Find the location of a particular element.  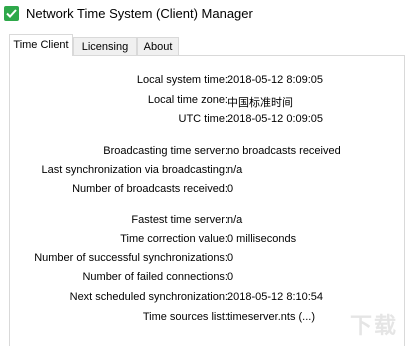

value-utc-time: 2018-05-12 0:09:05 is located at coordinates (275, 119).